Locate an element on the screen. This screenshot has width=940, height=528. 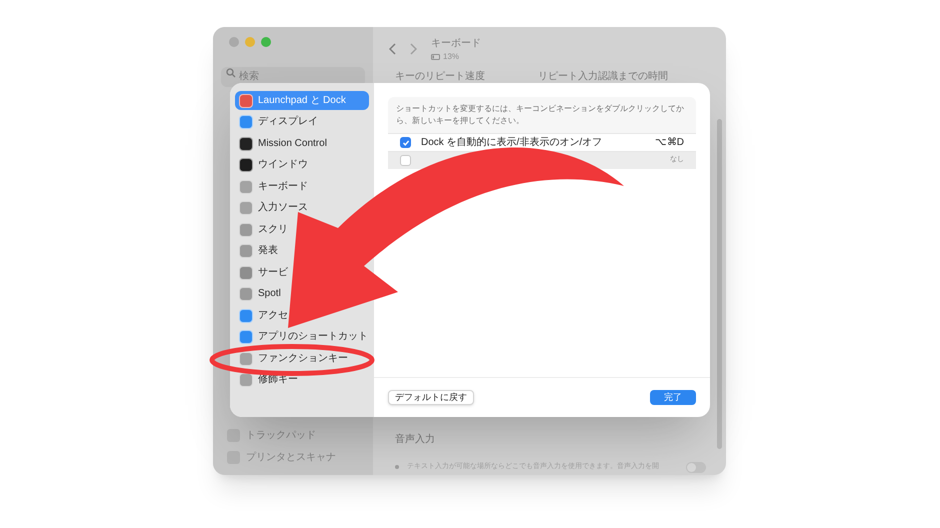
sidebar-item: Spotl is located at coordinates (260, 294).